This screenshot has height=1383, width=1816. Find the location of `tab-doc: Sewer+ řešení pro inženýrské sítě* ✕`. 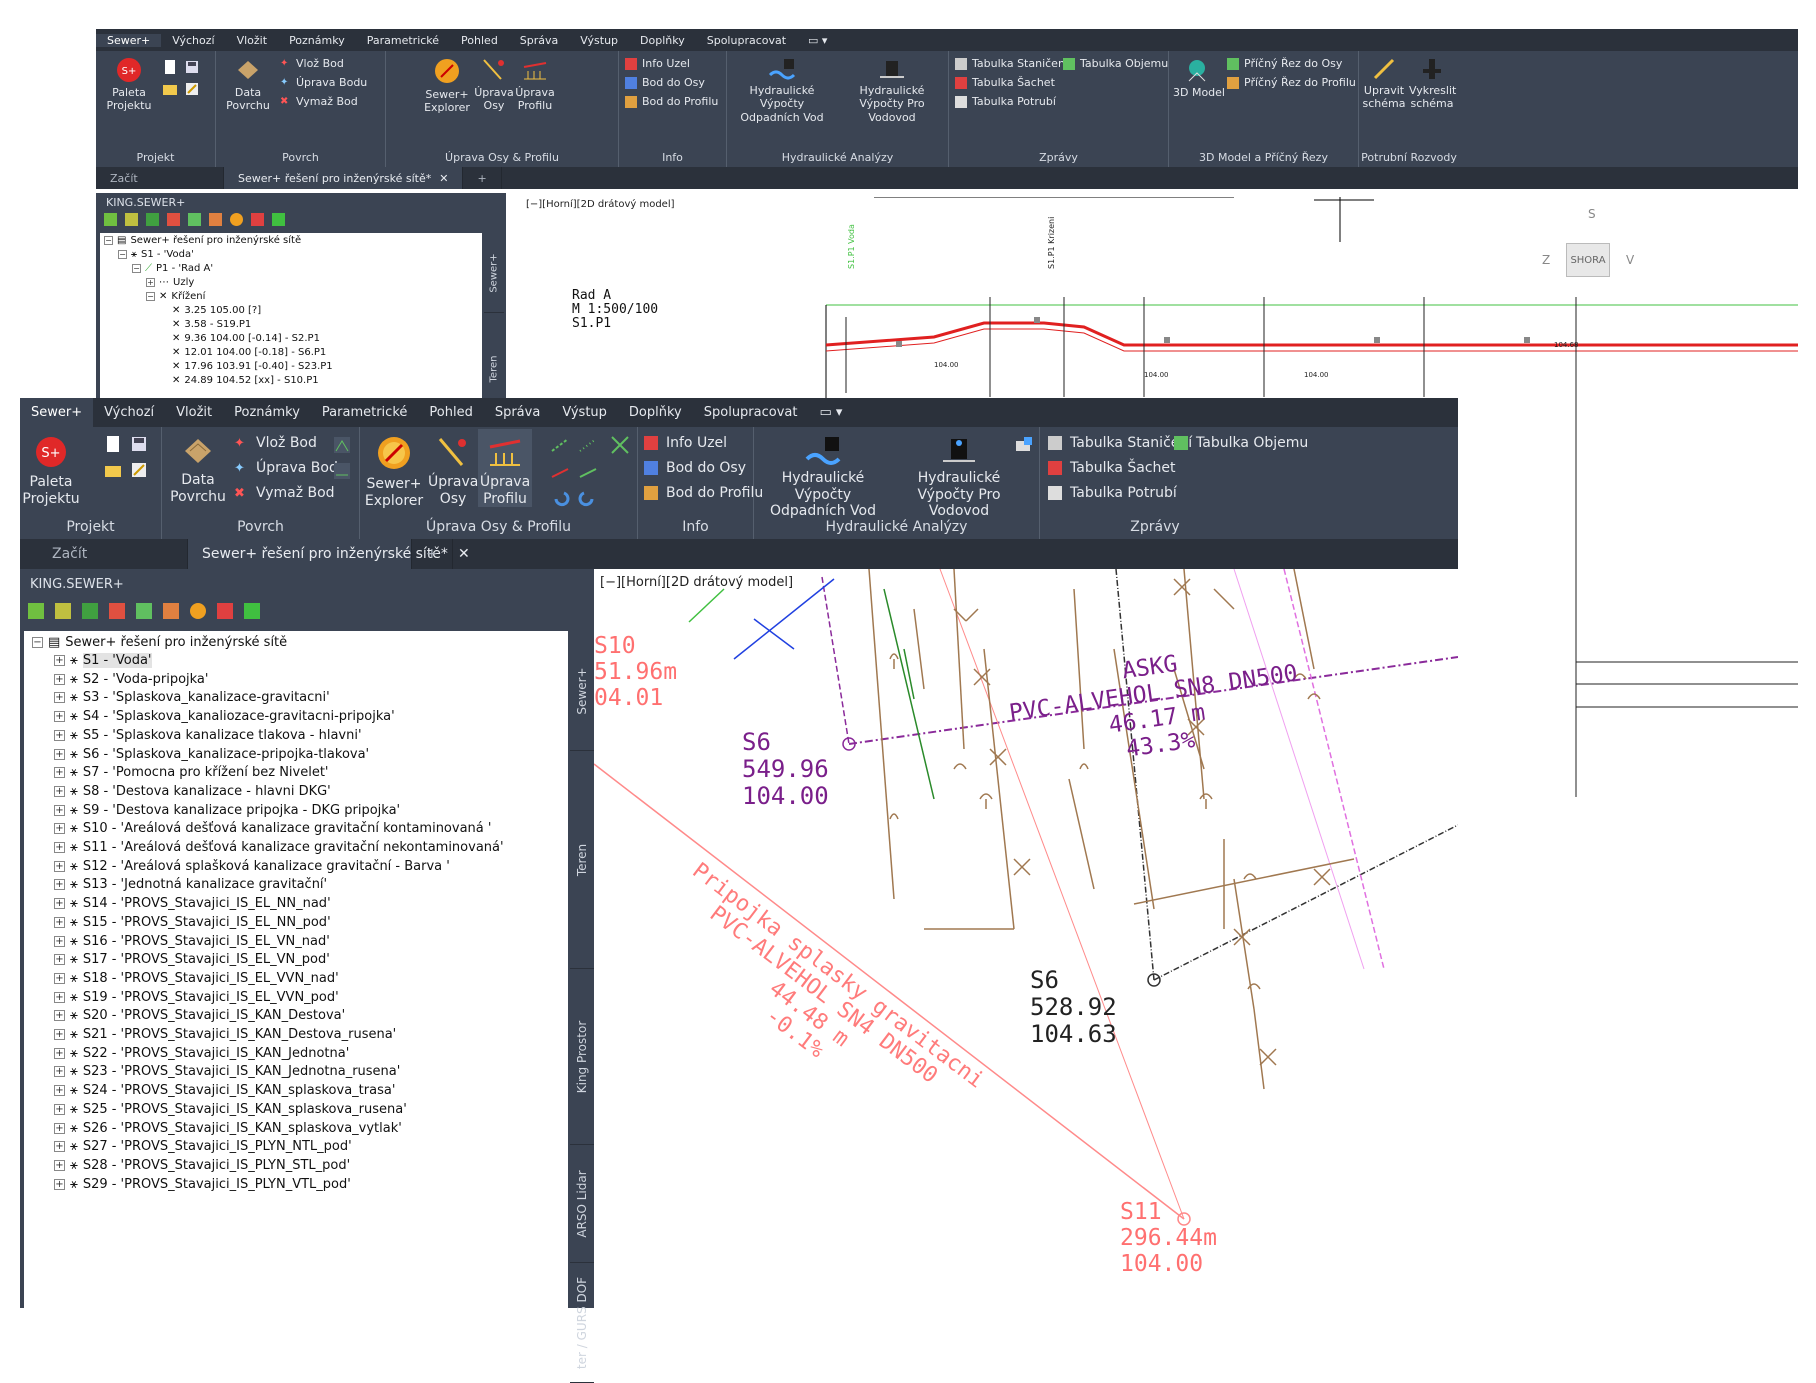

tab-doc: Sewer+ řešení pro inženýrské sítě* ✕ is located at coordinates (329, 554).